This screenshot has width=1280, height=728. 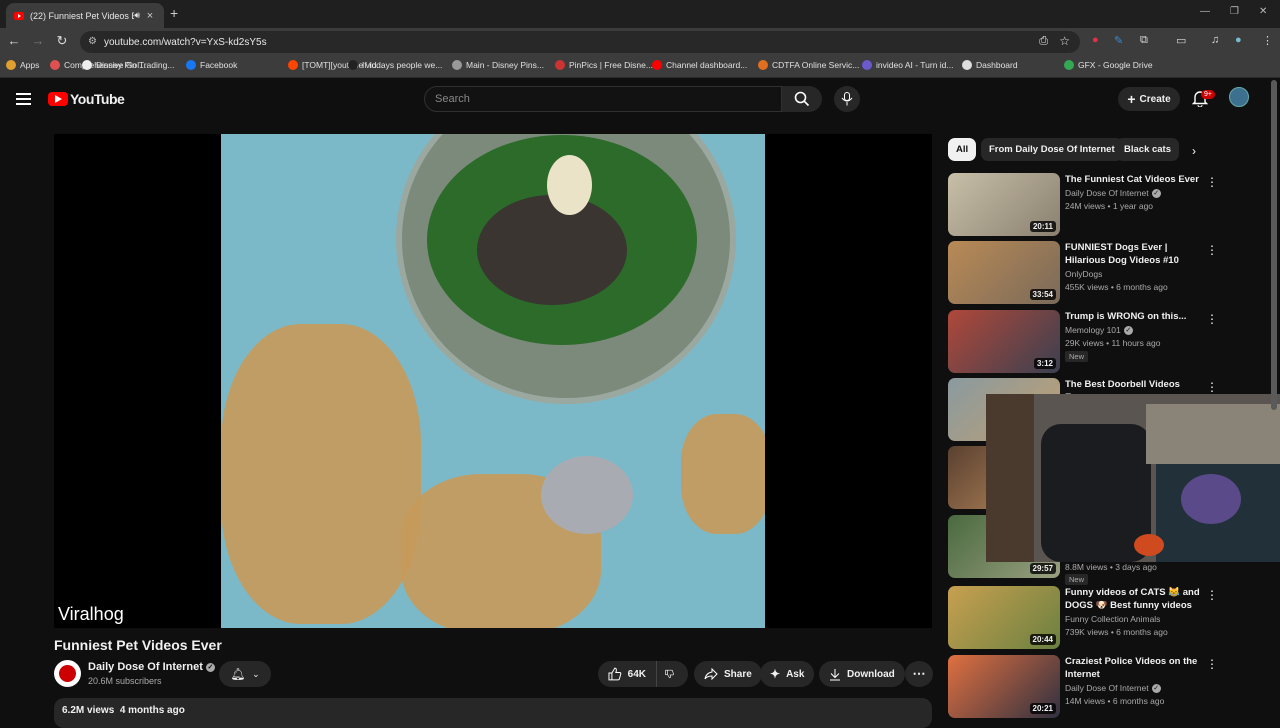 I want to click on recommendation-channel: Funny Collection Animals, so click(x=1112, y=619).